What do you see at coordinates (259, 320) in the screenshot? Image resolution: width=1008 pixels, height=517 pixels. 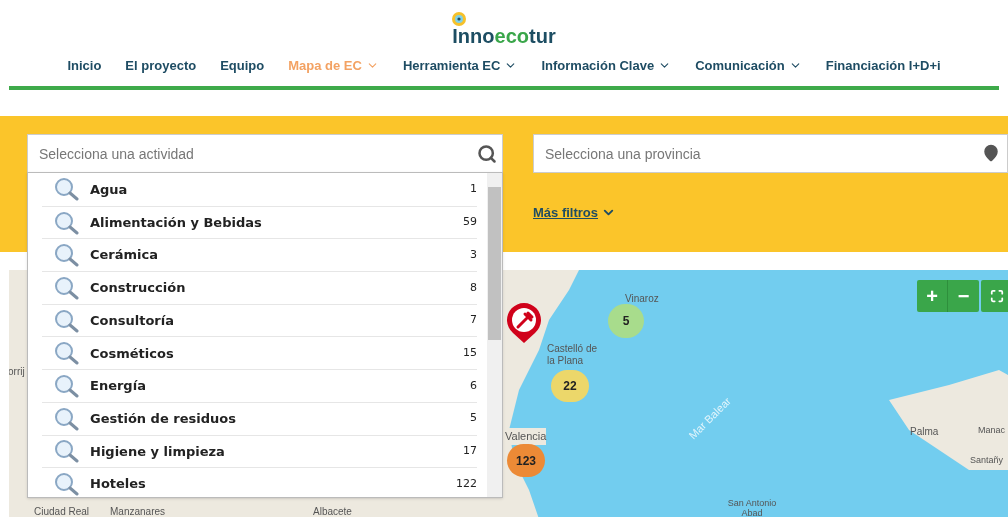 I see `activity-option: Consultoría 7` at bounding box center [259, 320].